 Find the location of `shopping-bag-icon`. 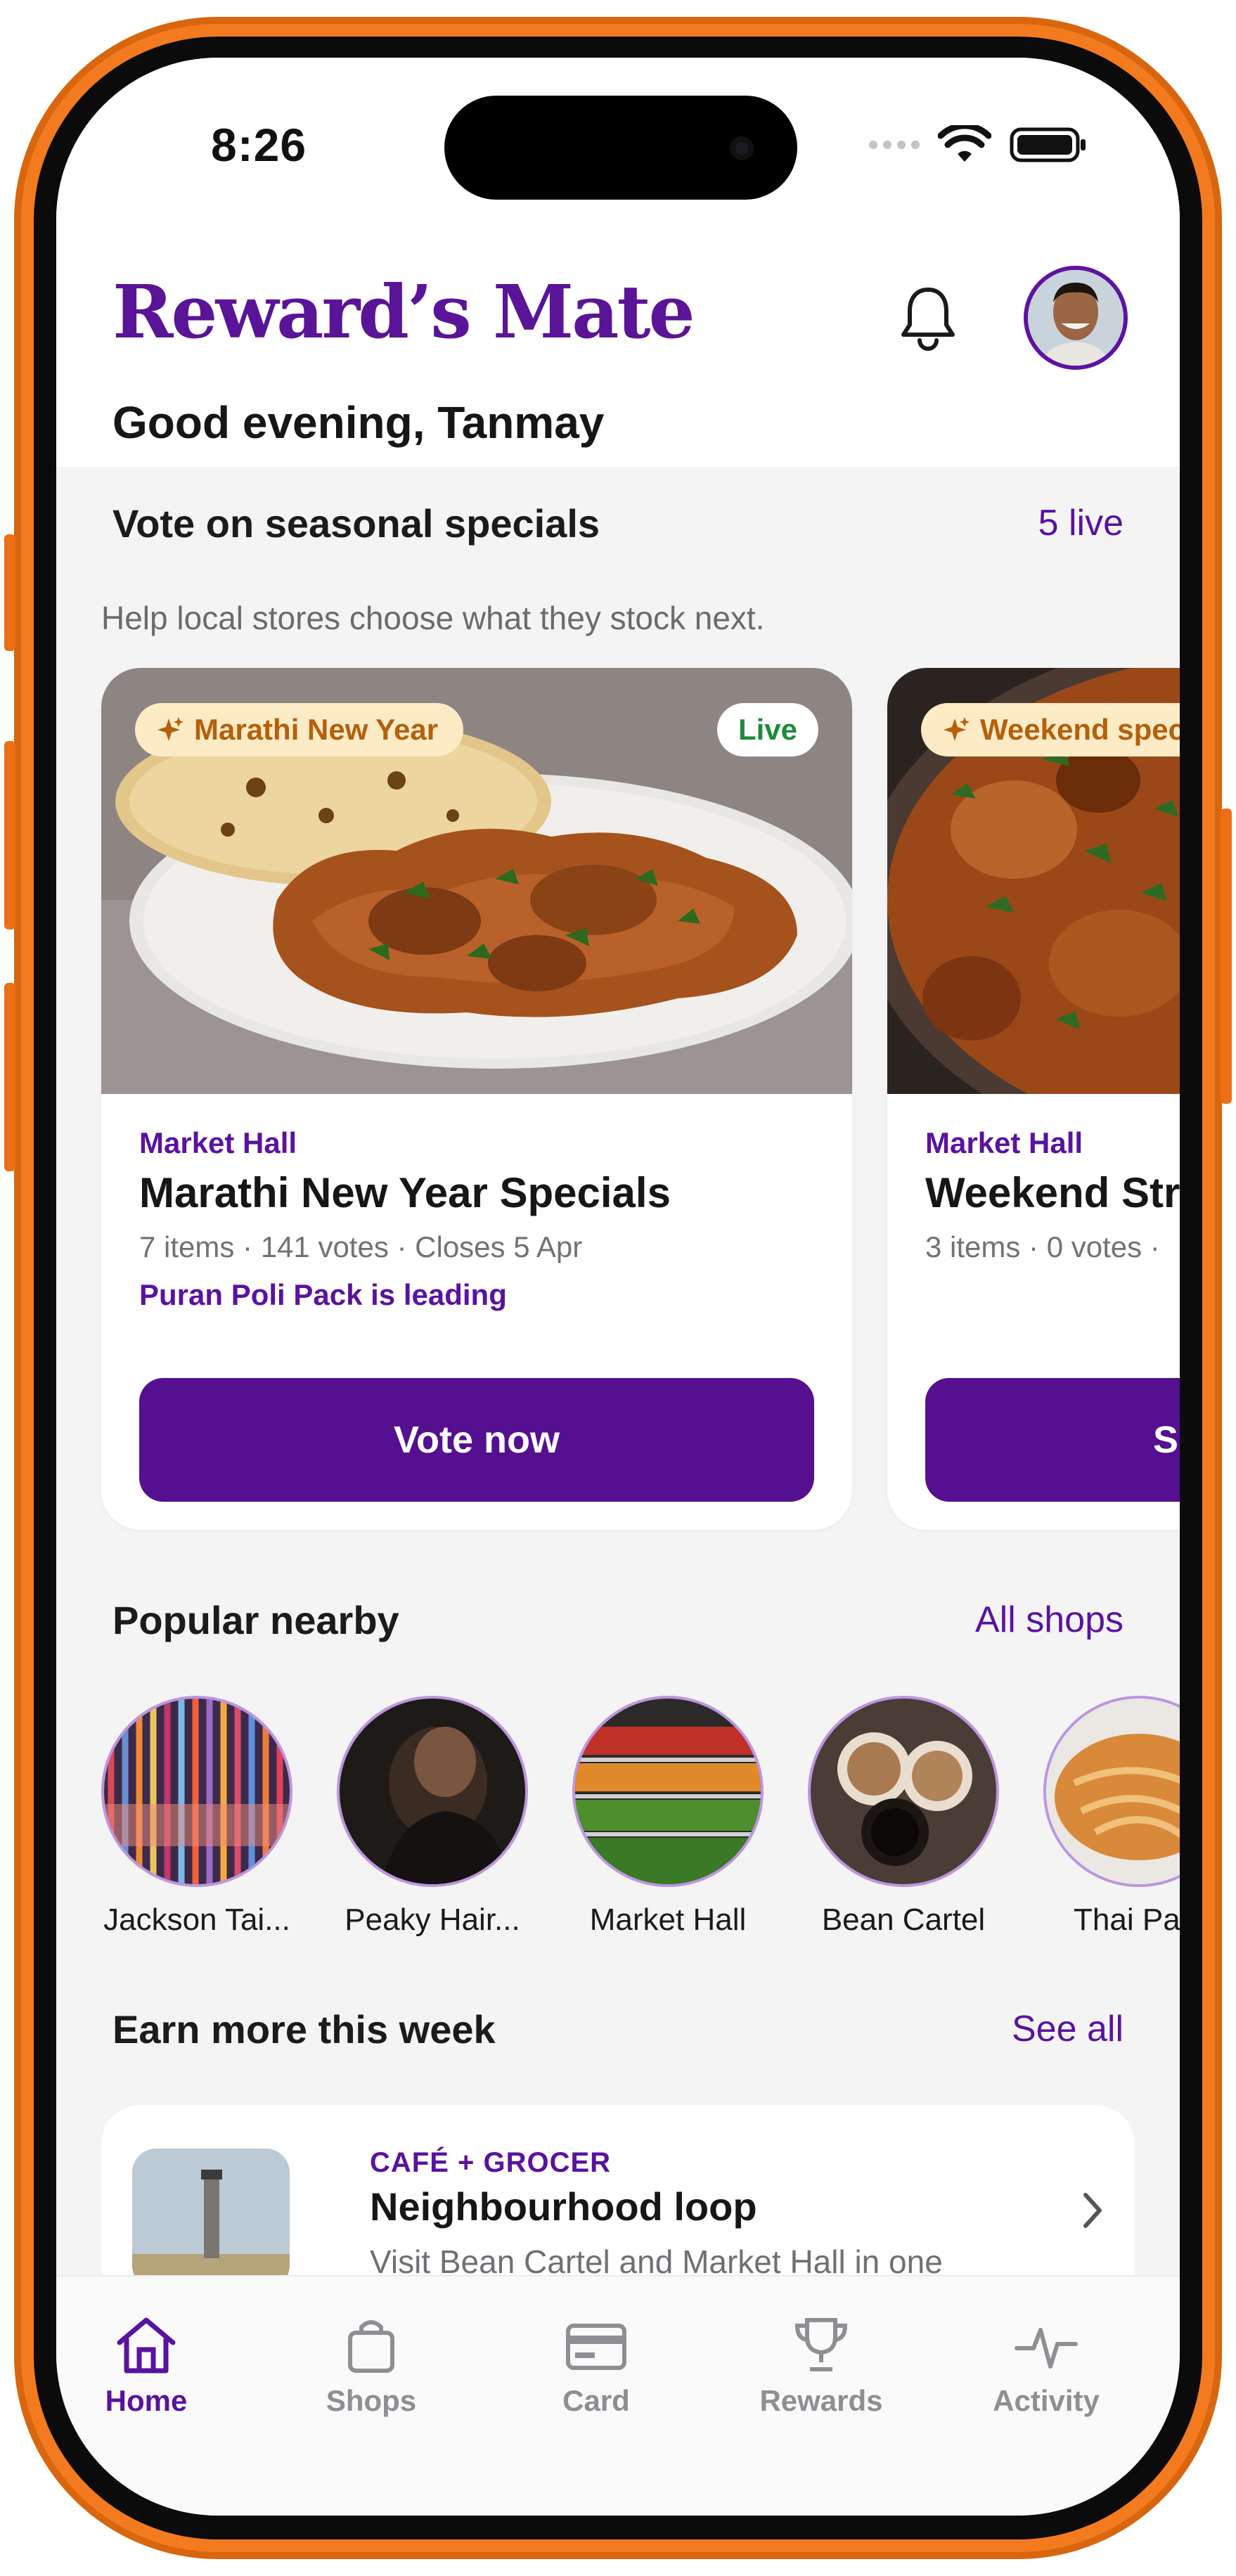

shopping-bag-icon is located at coordinates (371, 2346).